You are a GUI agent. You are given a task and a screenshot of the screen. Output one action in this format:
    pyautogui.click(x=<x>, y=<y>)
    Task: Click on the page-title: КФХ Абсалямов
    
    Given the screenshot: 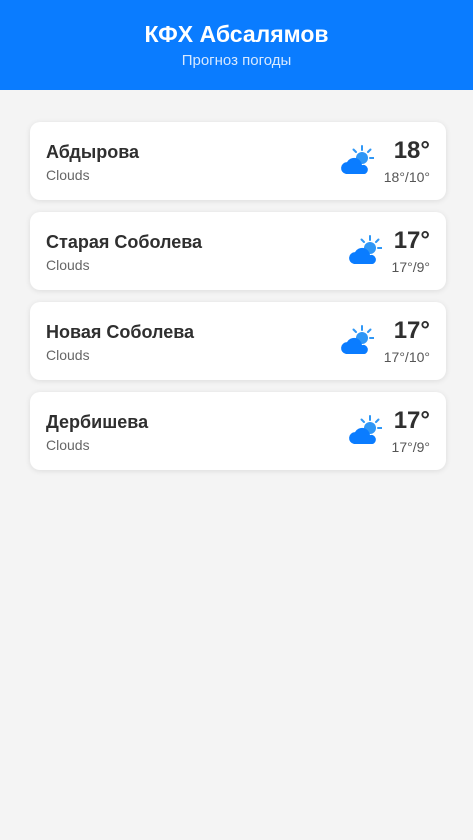 What is the action you would take?
    pyautogui.click(x=236, y=34)
    